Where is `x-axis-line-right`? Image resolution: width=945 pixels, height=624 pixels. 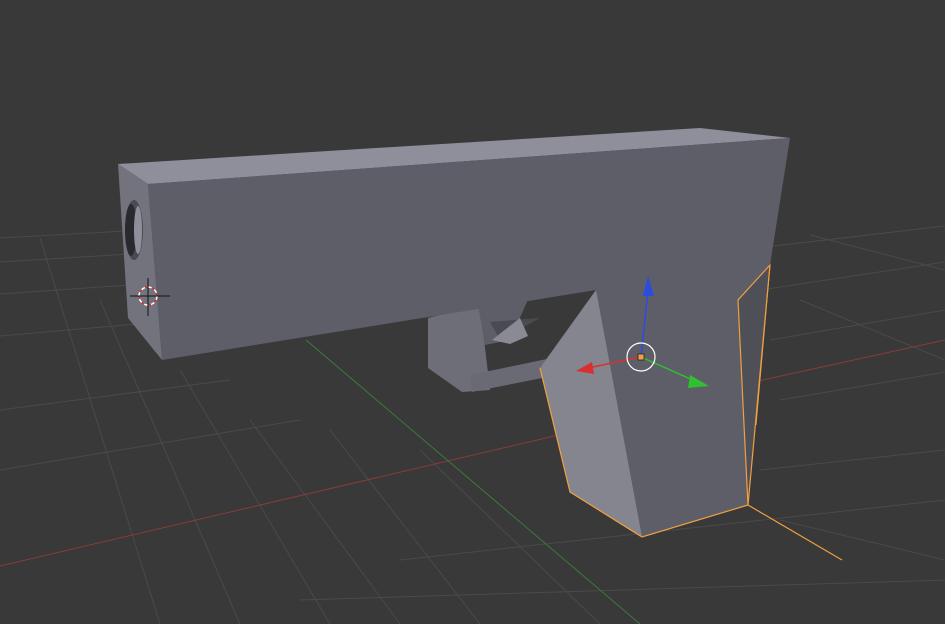 x-axis-line-right is located at coordinates (842, 362).